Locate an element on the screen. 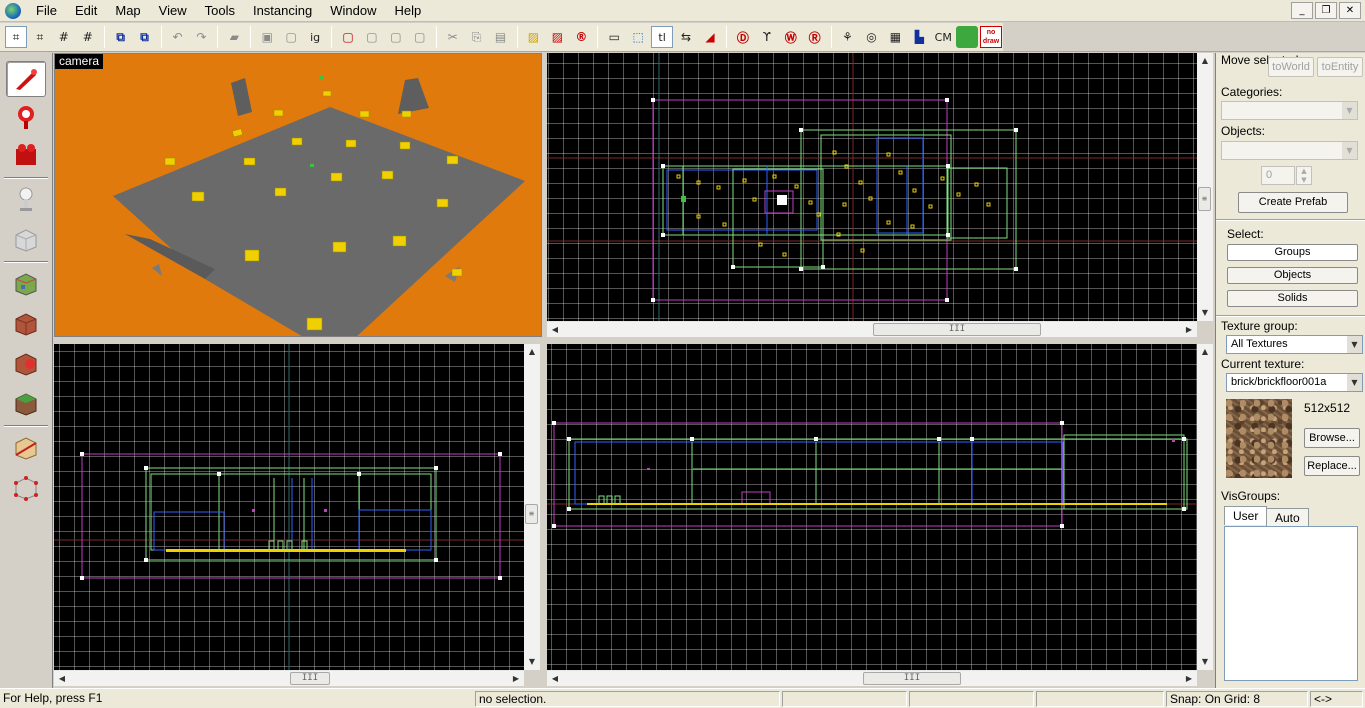 The width and height of the screenshot is (1365, 708). camera-viewport: camera is located at coordinates (298, 195).